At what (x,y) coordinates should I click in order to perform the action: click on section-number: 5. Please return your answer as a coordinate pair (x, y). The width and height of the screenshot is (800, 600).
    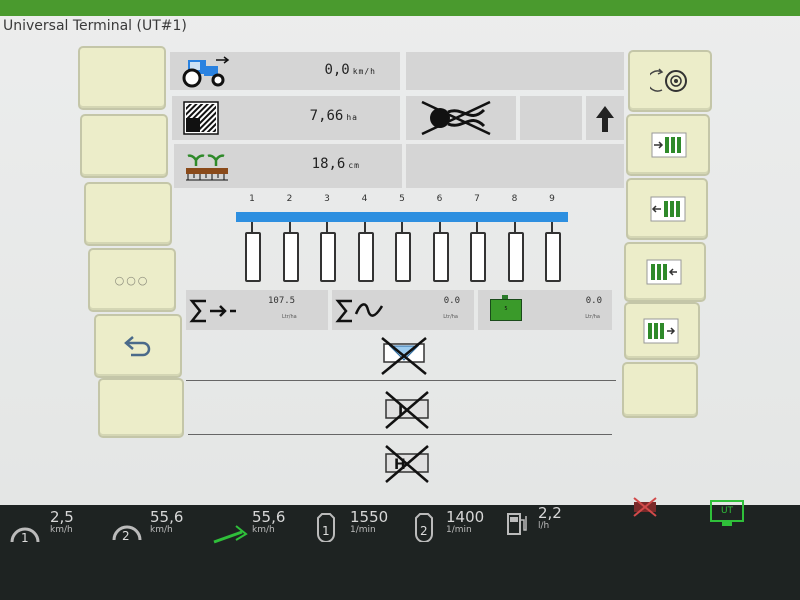
    Looking at the image, I should click on (402, 199).